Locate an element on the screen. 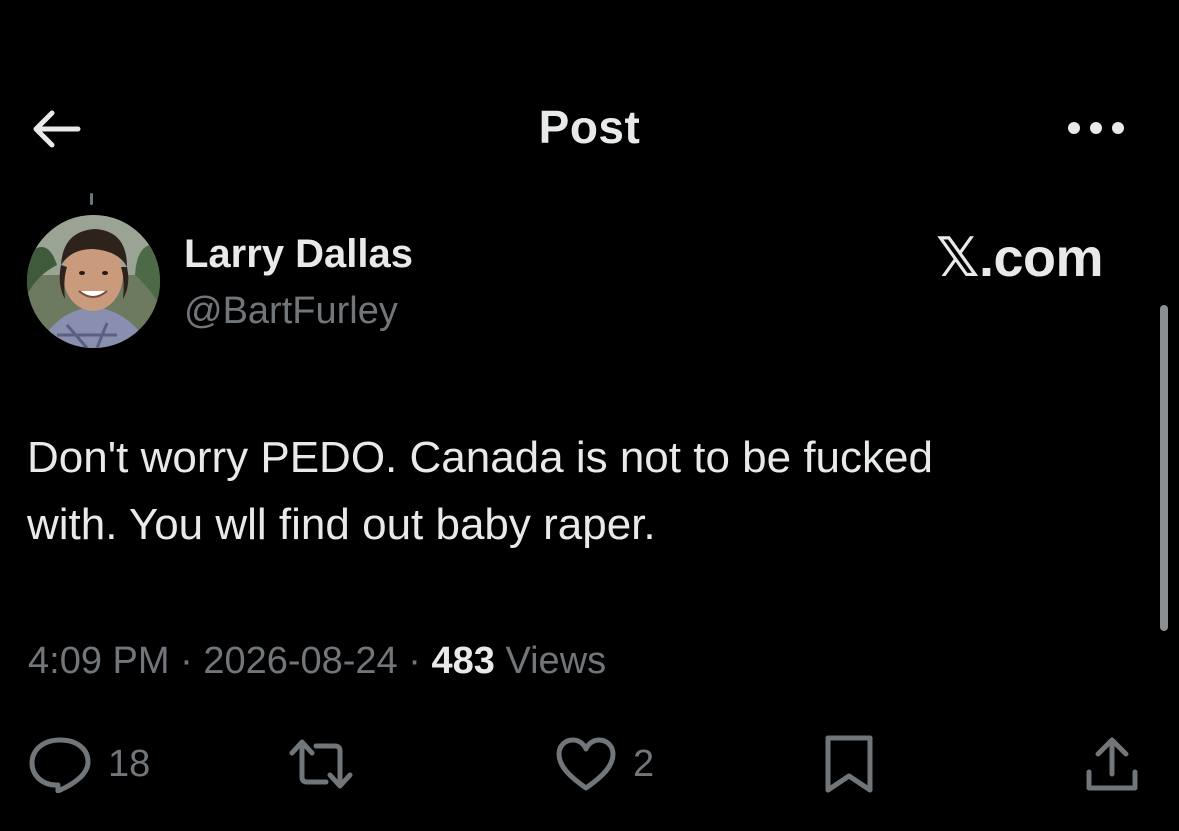 The width and height of the screenshot is (1179, 831). author-handle: @BartFurley is located at coordinates (291, 311).